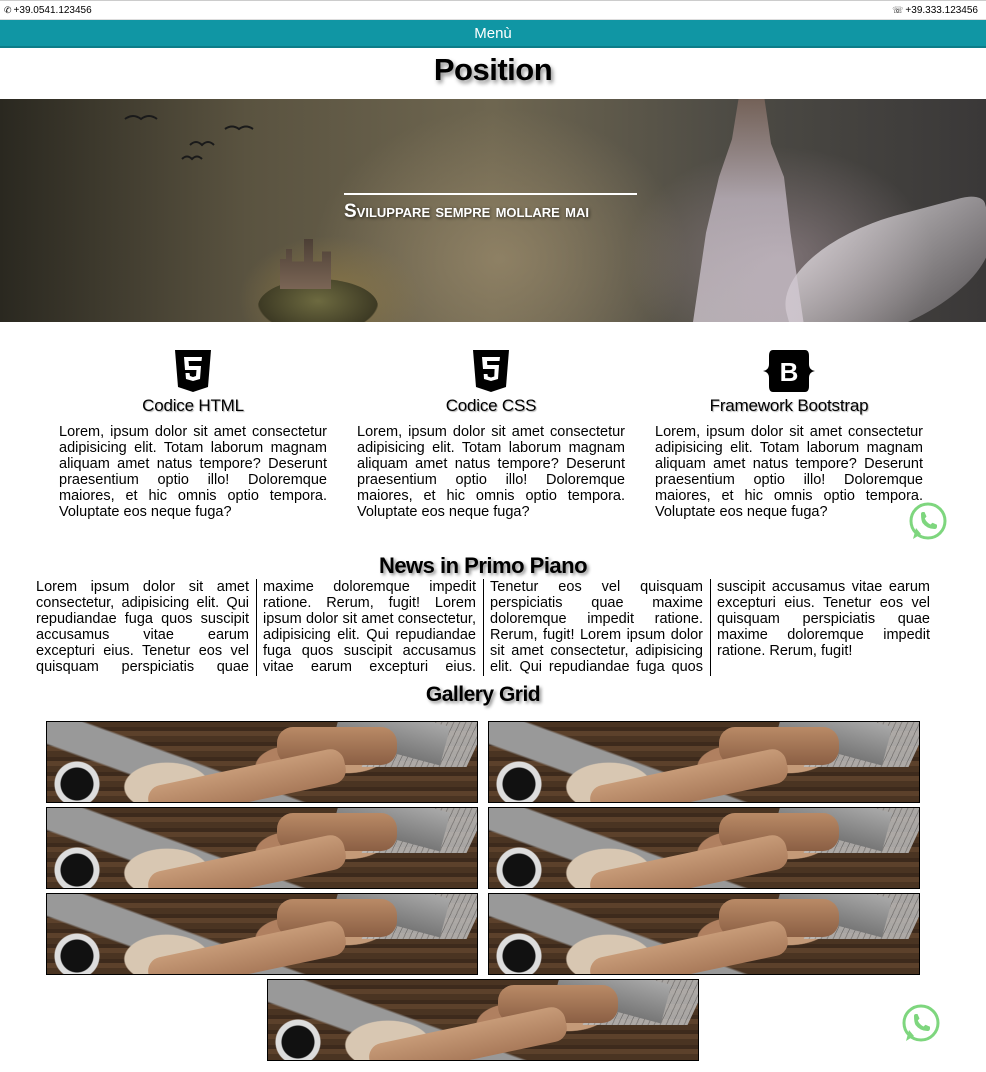 Image resolution: width=986 pixels, height=1072 pixels. What do you see at coordinates (898, 10) in the screenshot?
I see `whatsapp-small-icon: ☏` at bounding box center [898, 10].